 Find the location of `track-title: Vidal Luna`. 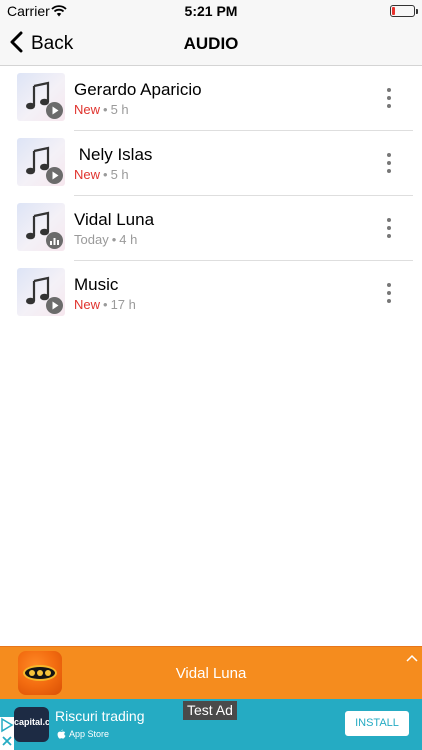

track-title: Vidal Luna is located at coordinates (114, 219).